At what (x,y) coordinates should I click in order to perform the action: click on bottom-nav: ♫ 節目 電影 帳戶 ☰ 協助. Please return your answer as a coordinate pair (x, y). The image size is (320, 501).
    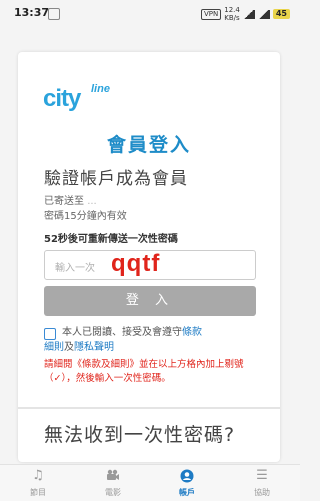
    Looking at the image, I should click on (150, 482).